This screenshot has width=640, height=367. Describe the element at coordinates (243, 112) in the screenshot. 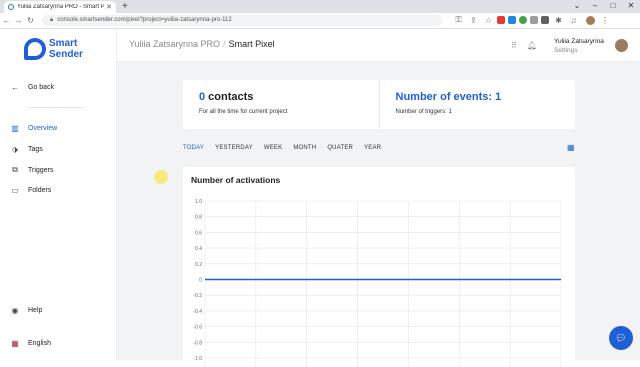

I see `contacts-subtitle: For all the time for current project` at that location.